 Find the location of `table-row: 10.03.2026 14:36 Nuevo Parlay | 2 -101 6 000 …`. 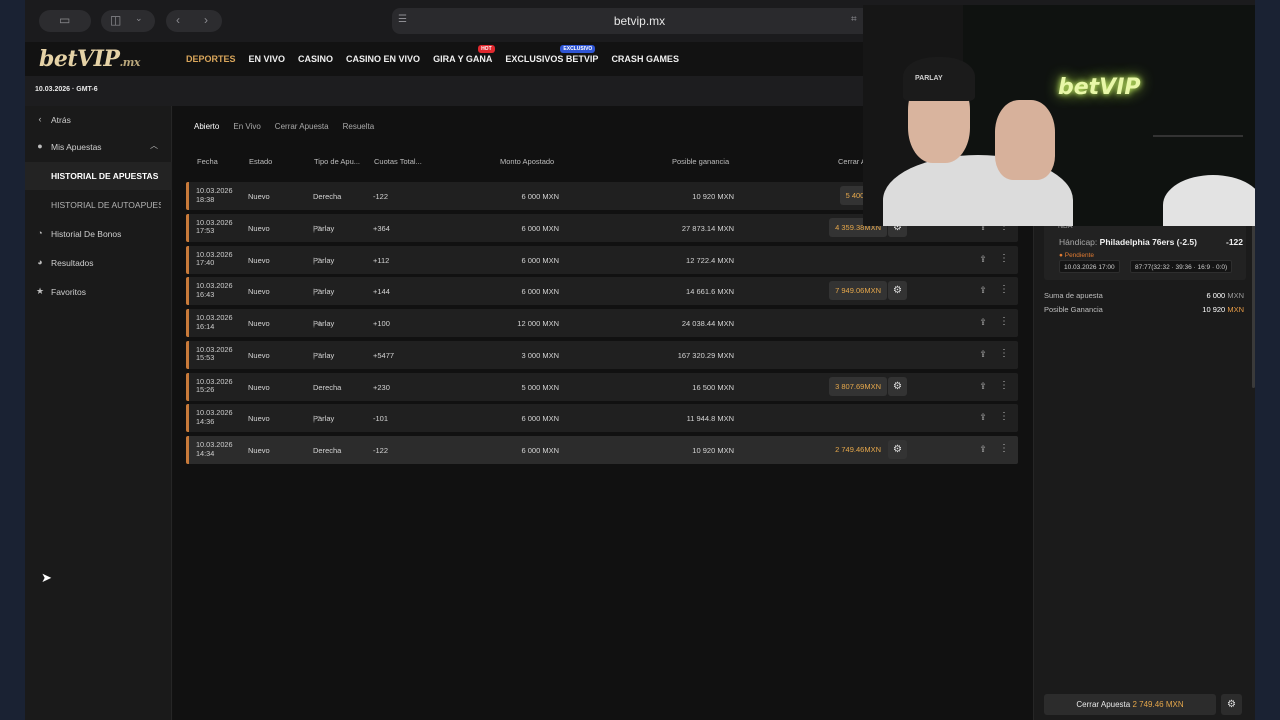

table-row: 10.03.2026 14:36 Nuevo Parlay | 2 -101 6 000 … is located at coordinates (602, 418).